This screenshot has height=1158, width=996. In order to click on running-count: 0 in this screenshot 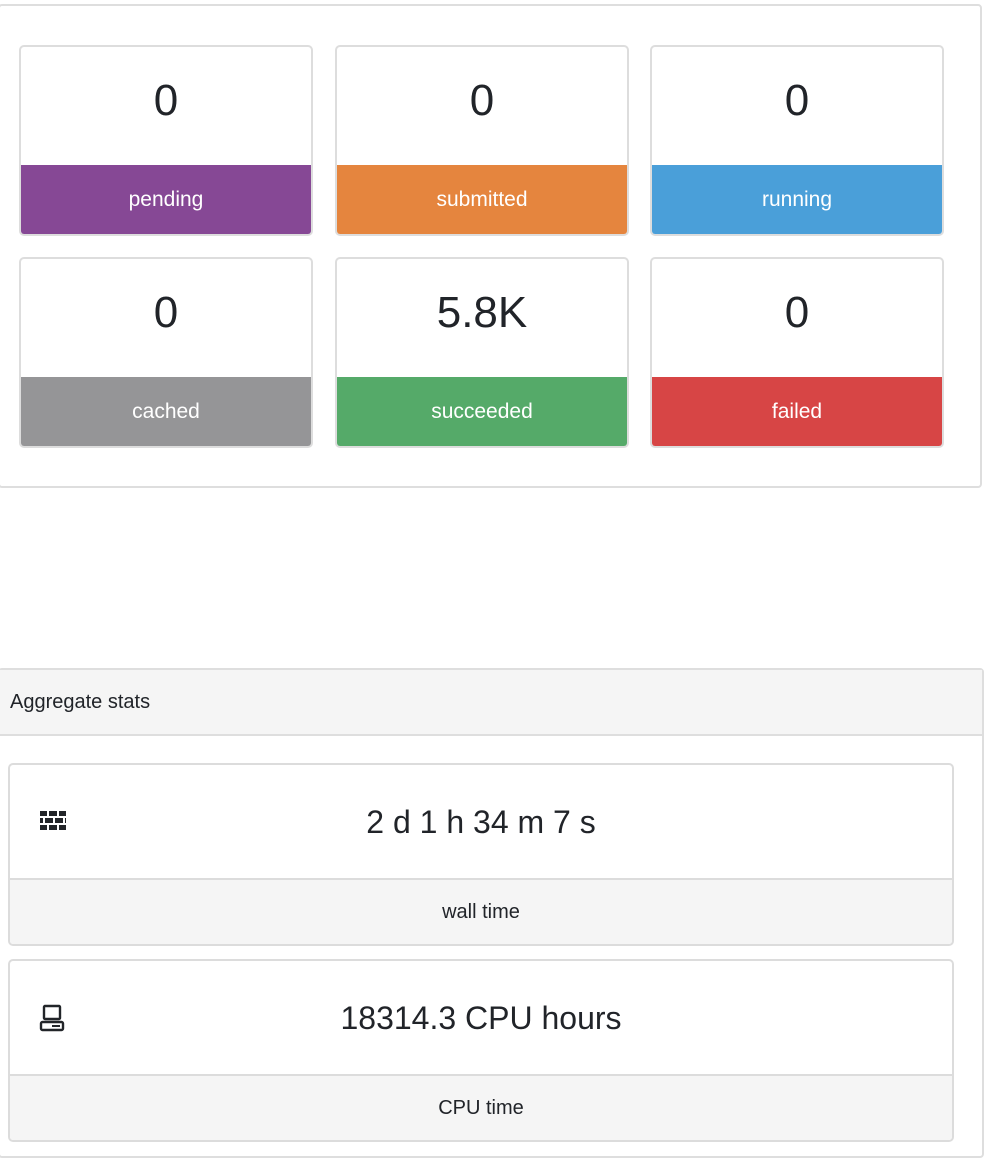, I will do `click(797, 100)`.